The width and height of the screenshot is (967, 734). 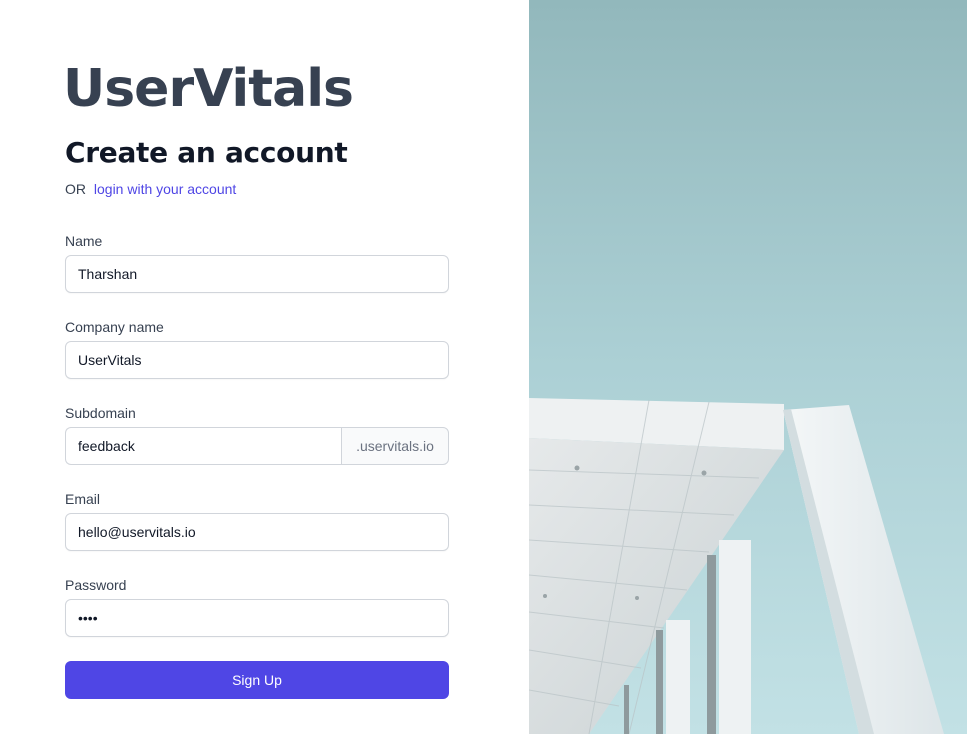 I want to click on name-field, so click(x=257, y=274).